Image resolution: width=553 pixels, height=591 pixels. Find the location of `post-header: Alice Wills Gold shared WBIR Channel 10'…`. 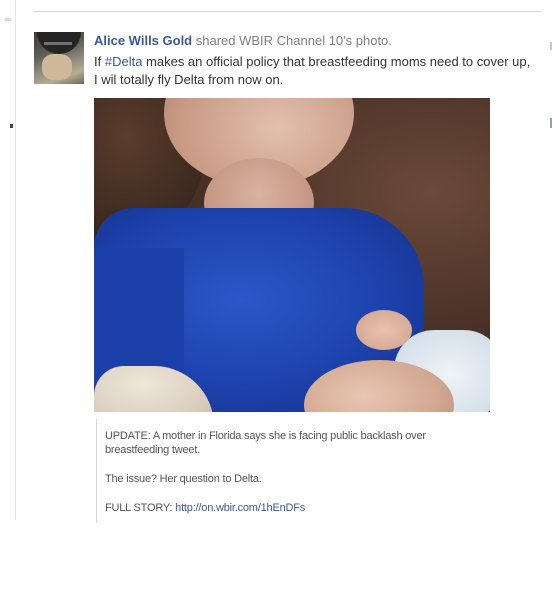

post-header: Alice Wills Gold shared WBIR Channel 10'… is located at coordinates (314, 41).